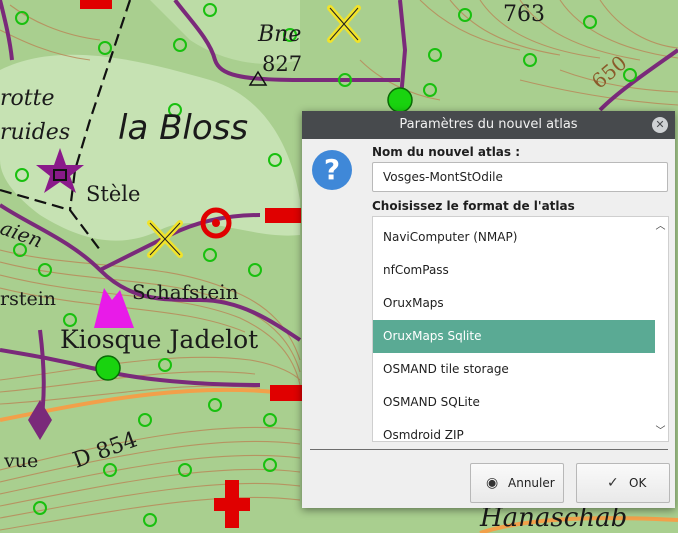  Describe the element at coordinates (446, 152) in the screenshot. I see `atlas-name-label: Nom du nouvel atlas :` at that location.